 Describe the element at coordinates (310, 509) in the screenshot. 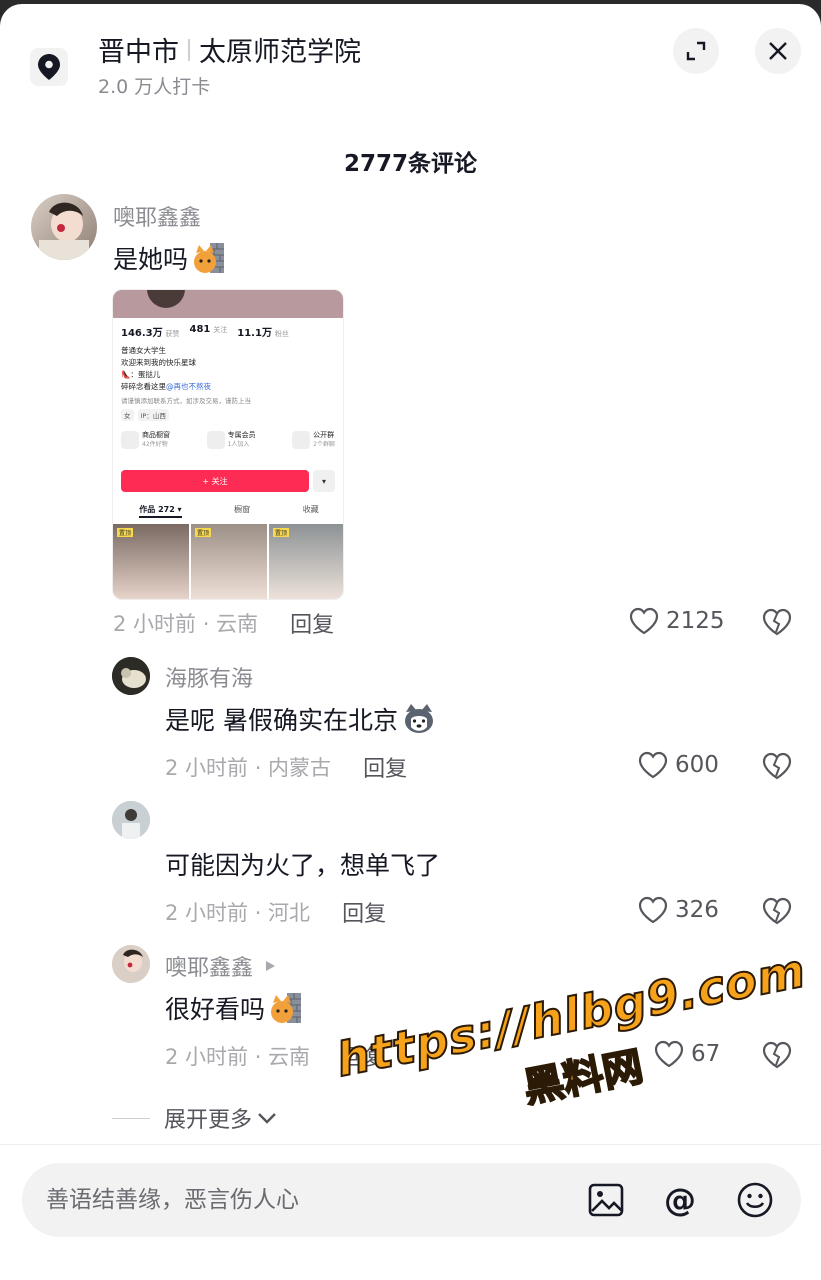

I see `tab-favorites: 收藏` at that location.